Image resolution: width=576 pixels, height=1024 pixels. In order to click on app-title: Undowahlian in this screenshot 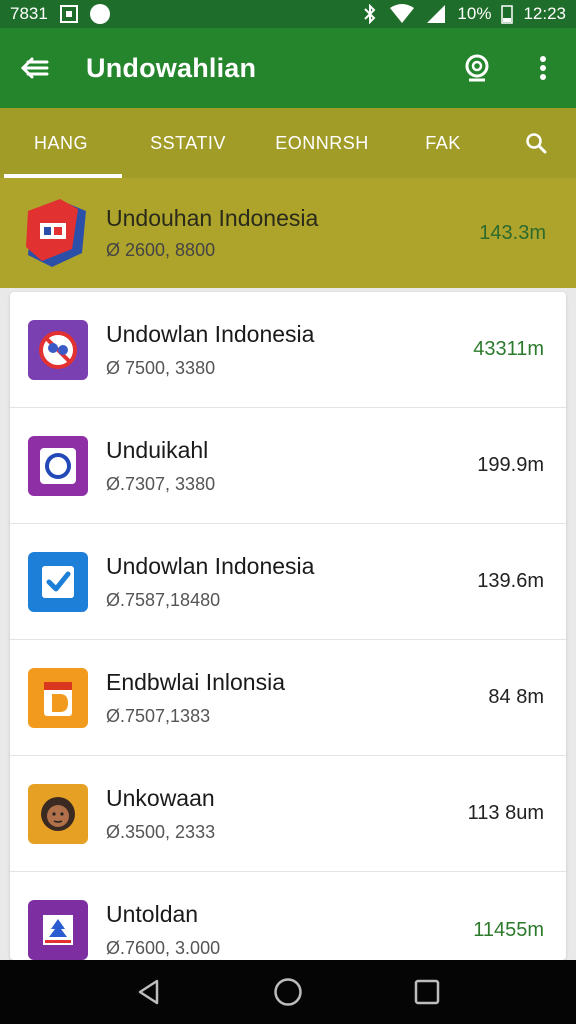, I will do `click(171, 67)`.